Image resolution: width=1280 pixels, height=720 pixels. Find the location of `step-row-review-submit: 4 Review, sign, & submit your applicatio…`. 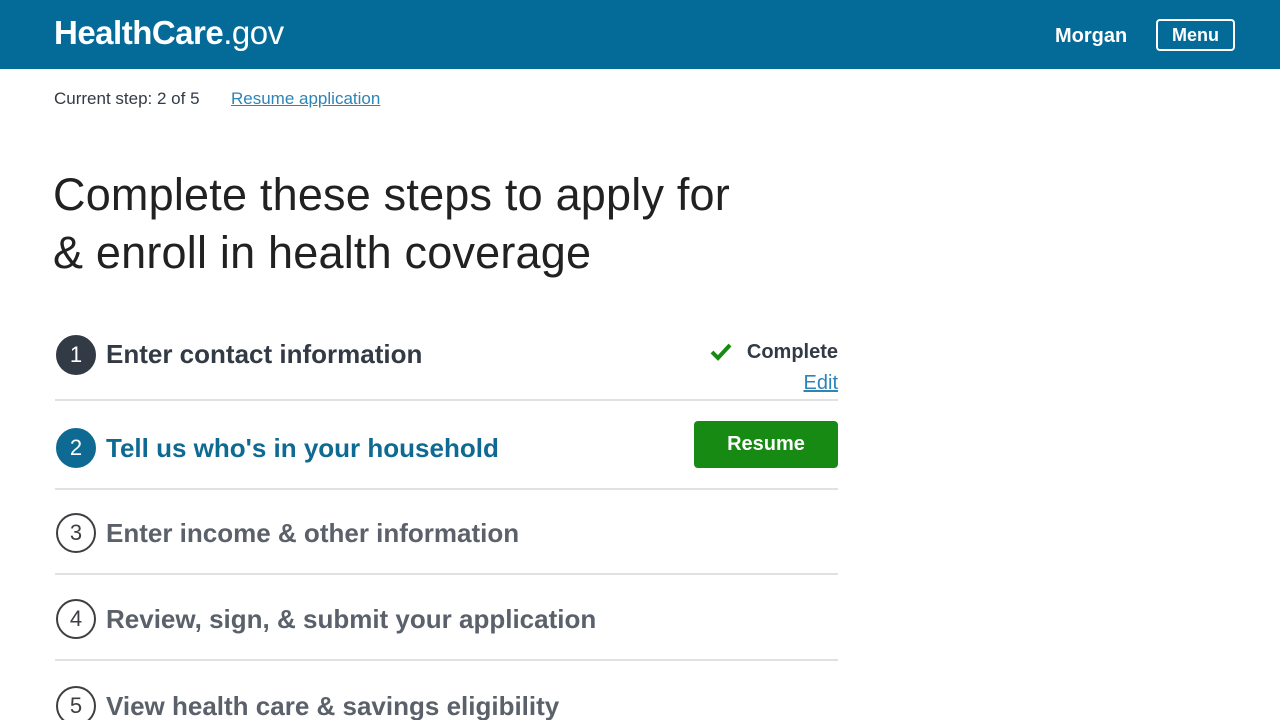

step-row-review-submit: 4 Review, sign, & submit your applicatio… is located at coordinates (446, 618).